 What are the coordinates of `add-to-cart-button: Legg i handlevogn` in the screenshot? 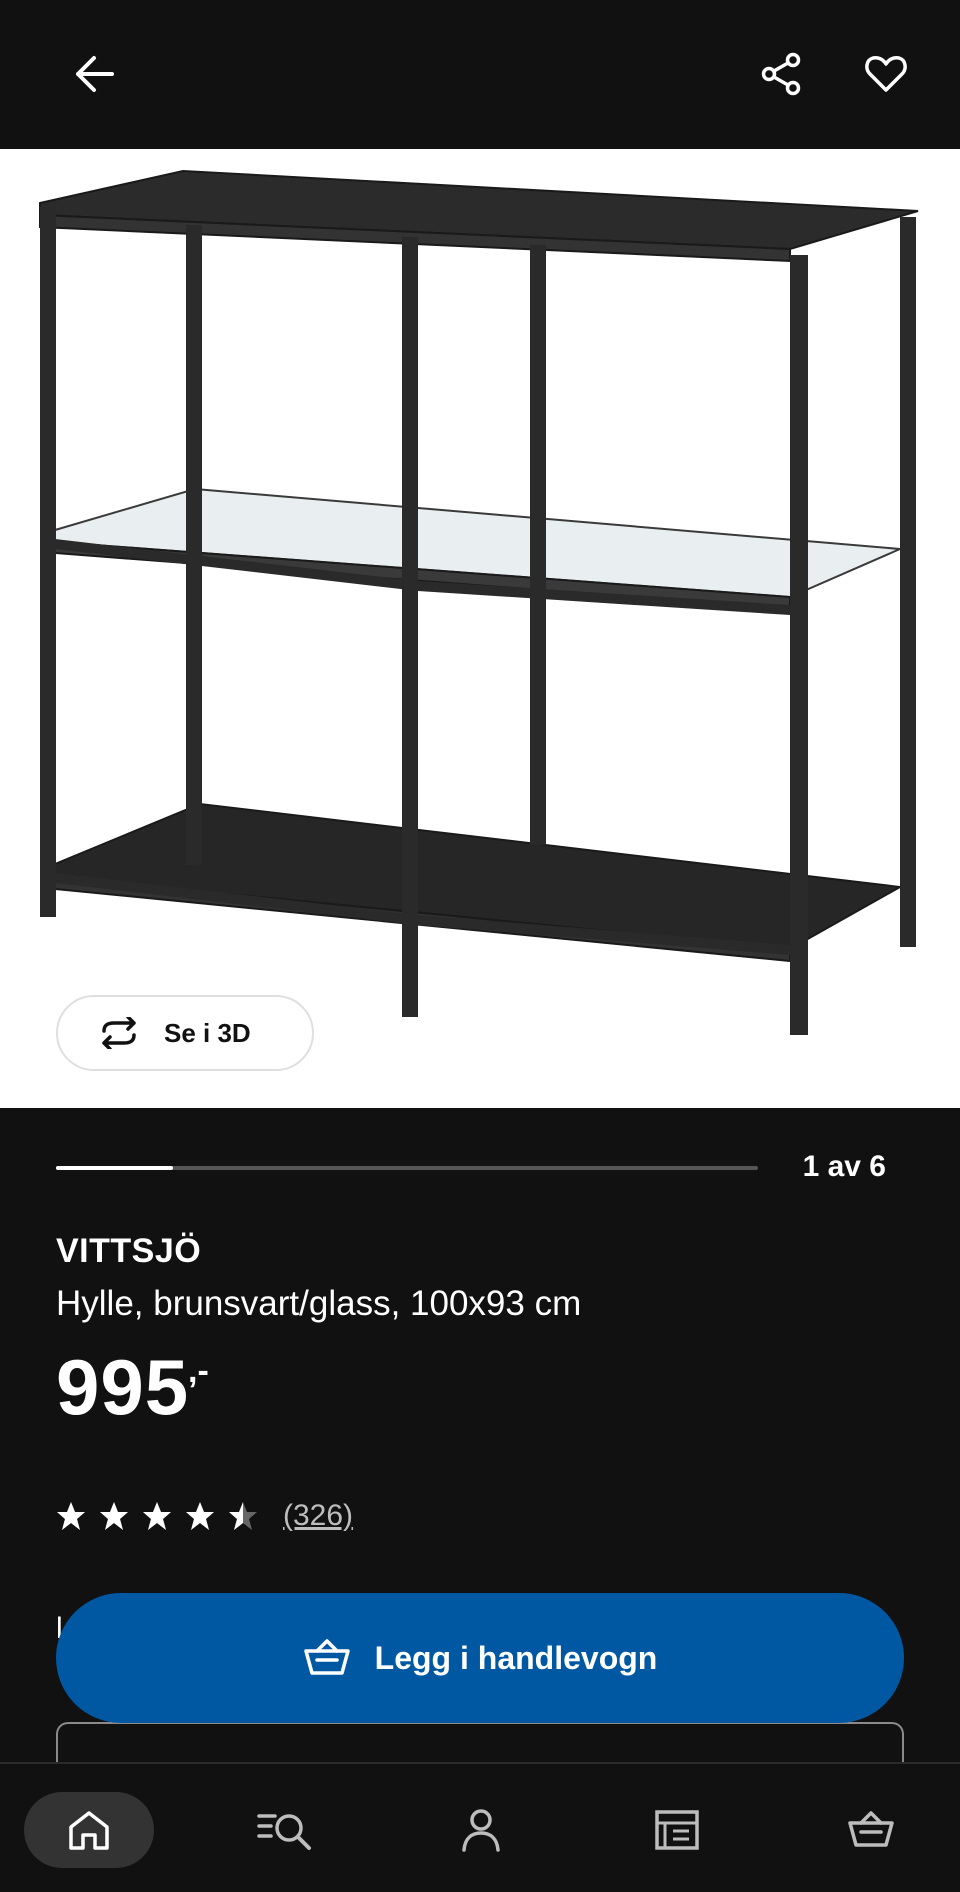 It's located at (480, 1658).